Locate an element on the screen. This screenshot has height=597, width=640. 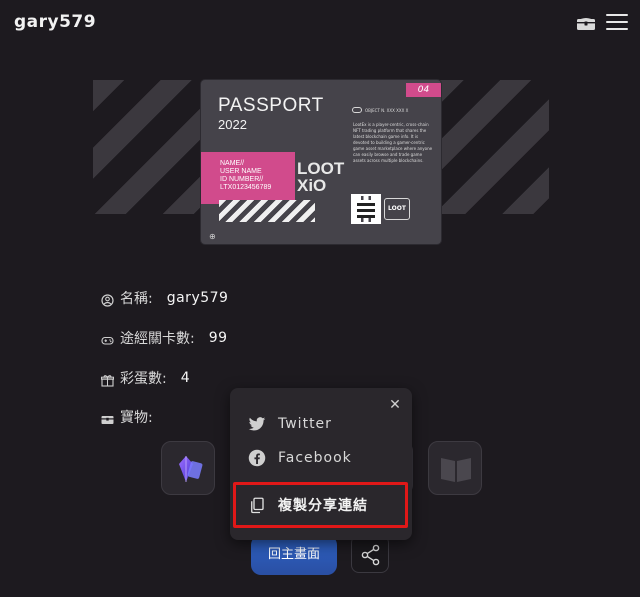
profile-name-row: 名稱: gary579 is located at coordinates (164, 298).